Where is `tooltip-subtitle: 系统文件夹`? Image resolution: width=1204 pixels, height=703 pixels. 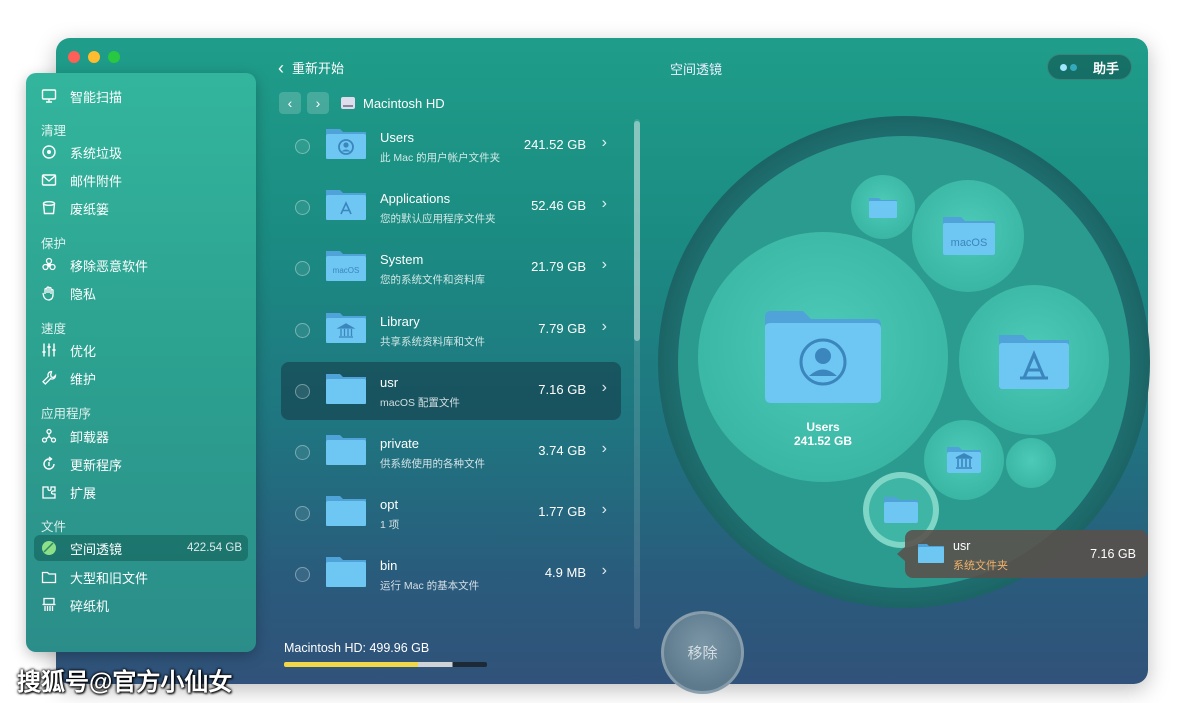
tooltip-subtitle: 系统文件夹 is located at coordinates (980, 566).